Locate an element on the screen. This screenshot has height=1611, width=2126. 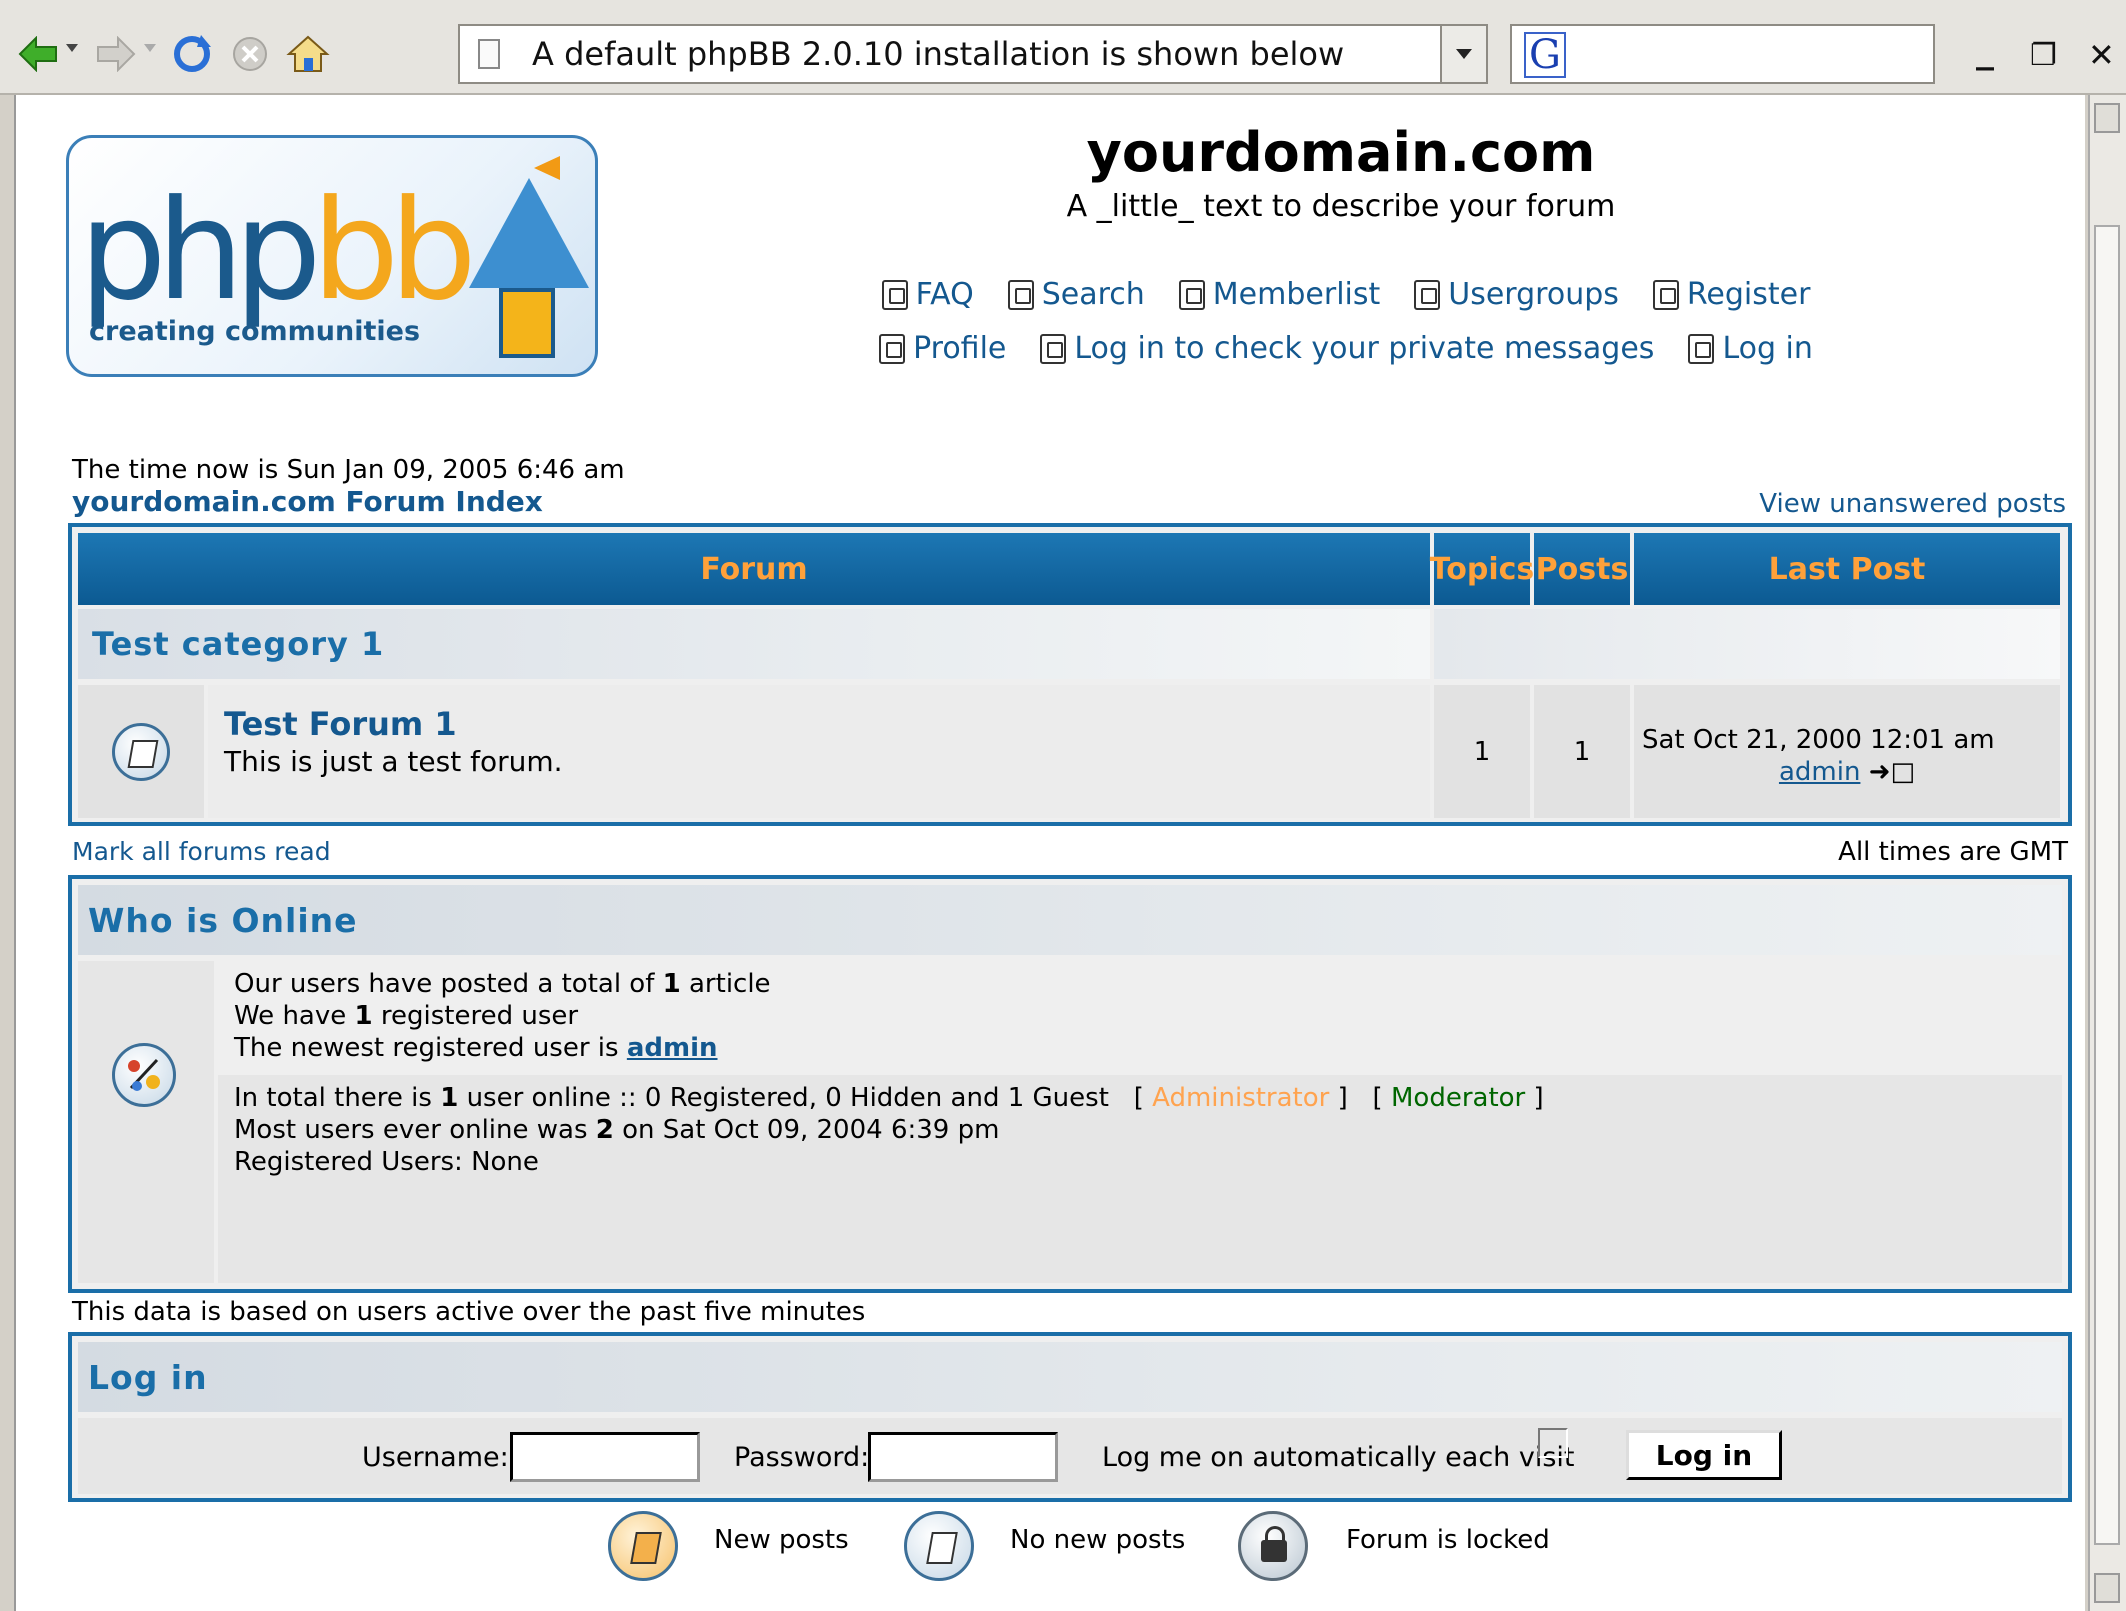
online-icon-cell is located at coordinates (146, 1122).